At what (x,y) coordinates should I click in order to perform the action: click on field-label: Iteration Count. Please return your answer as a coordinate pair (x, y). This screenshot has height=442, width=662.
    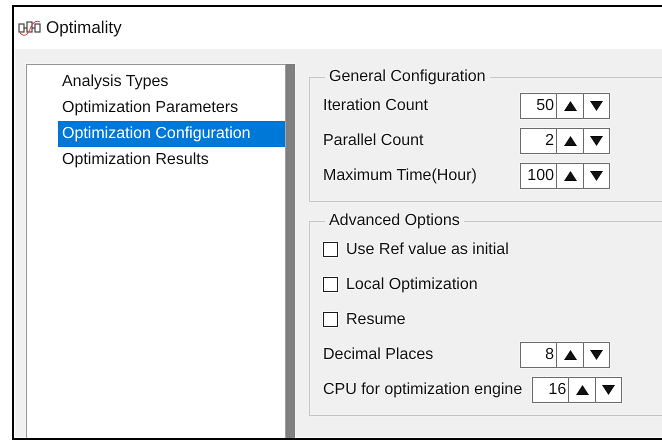
    Looking at the image, I should click on (376, 105).